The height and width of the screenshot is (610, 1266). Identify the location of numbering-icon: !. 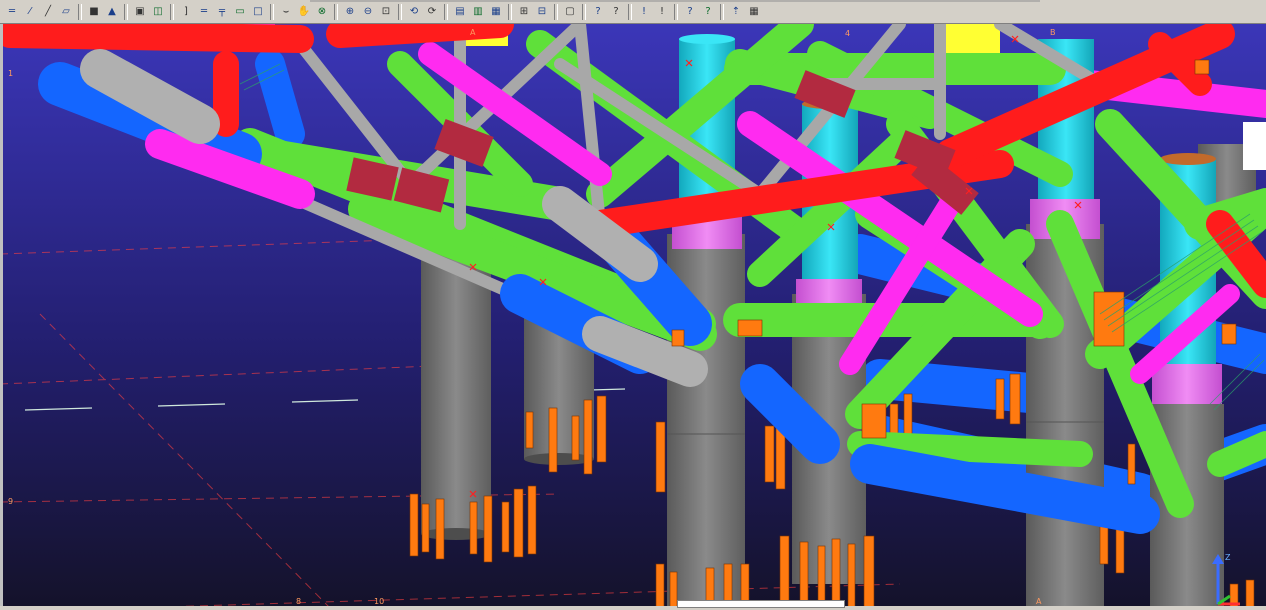
(662, 12).